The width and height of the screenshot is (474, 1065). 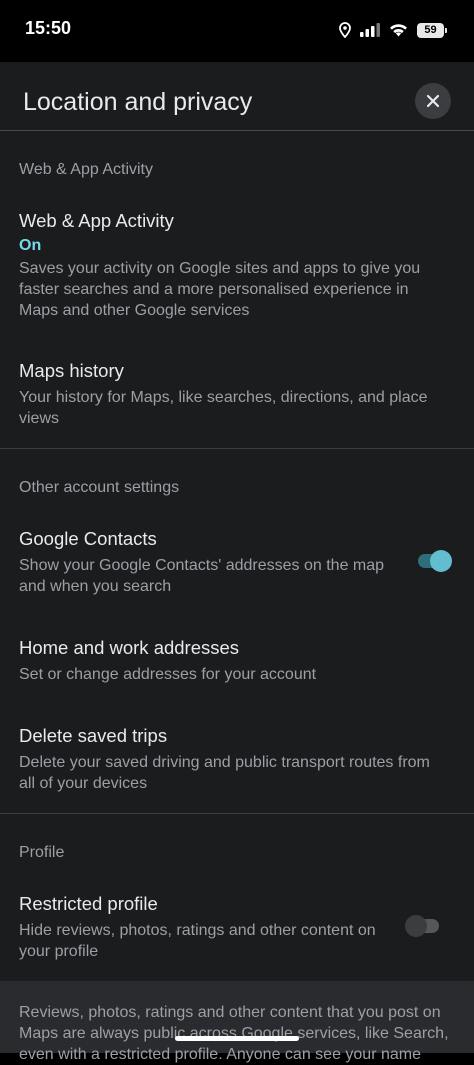 What do you see at coordinates (345, 30) in the screenshot?
I see `location-pin-icon` at bounding box center [345, 30].